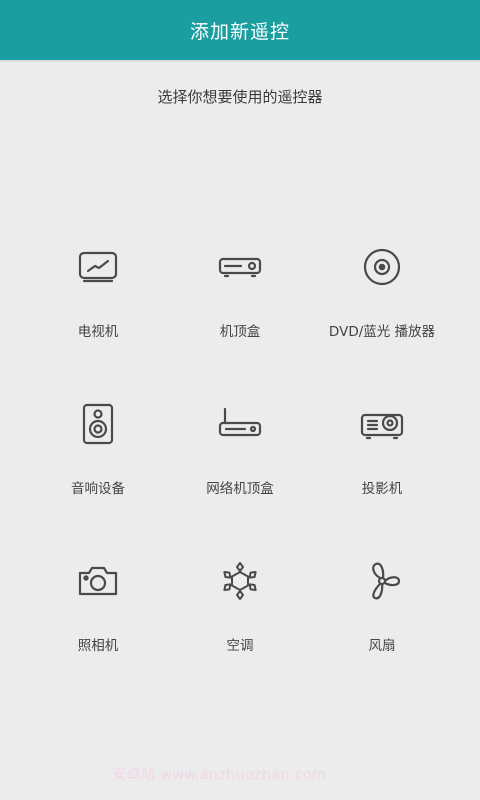  I want to click on device-label: 风扇, so click(382, 646).